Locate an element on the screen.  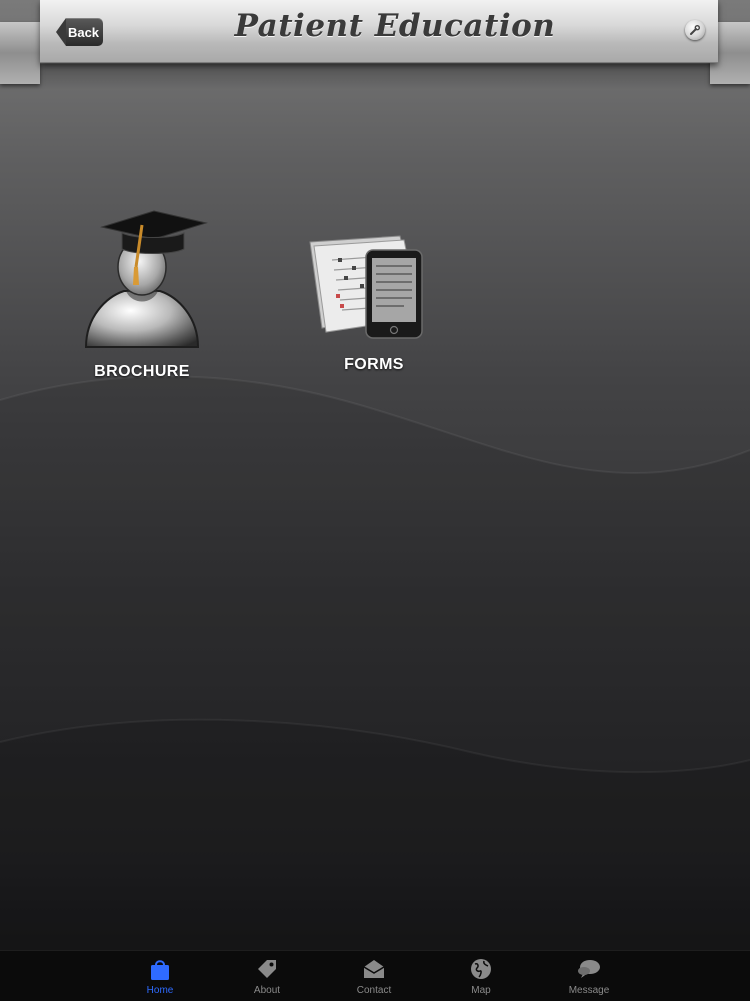
tab-message-label: Message is located at coordinates (589, 990).